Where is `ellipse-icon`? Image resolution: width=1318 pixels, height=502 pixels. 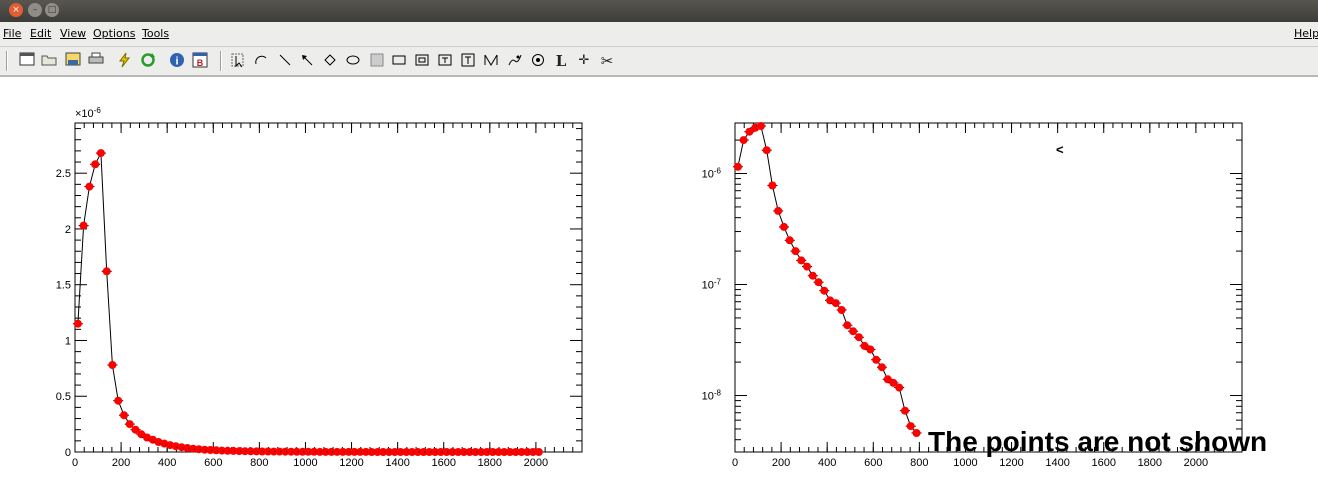
ellipse-icon is located at coordinates (353, 61).